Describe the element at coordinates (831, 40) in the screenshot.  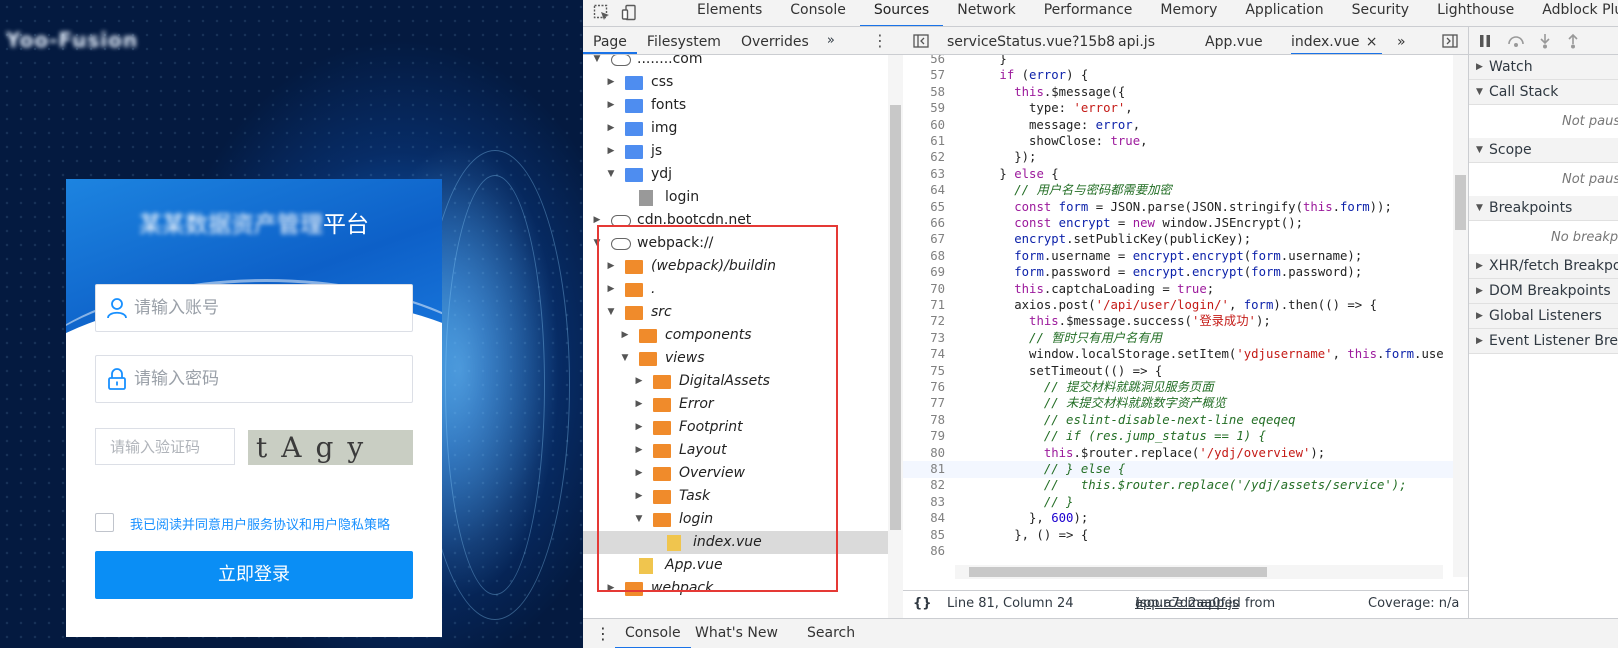
I see `navigator-more-button: »` at that location.